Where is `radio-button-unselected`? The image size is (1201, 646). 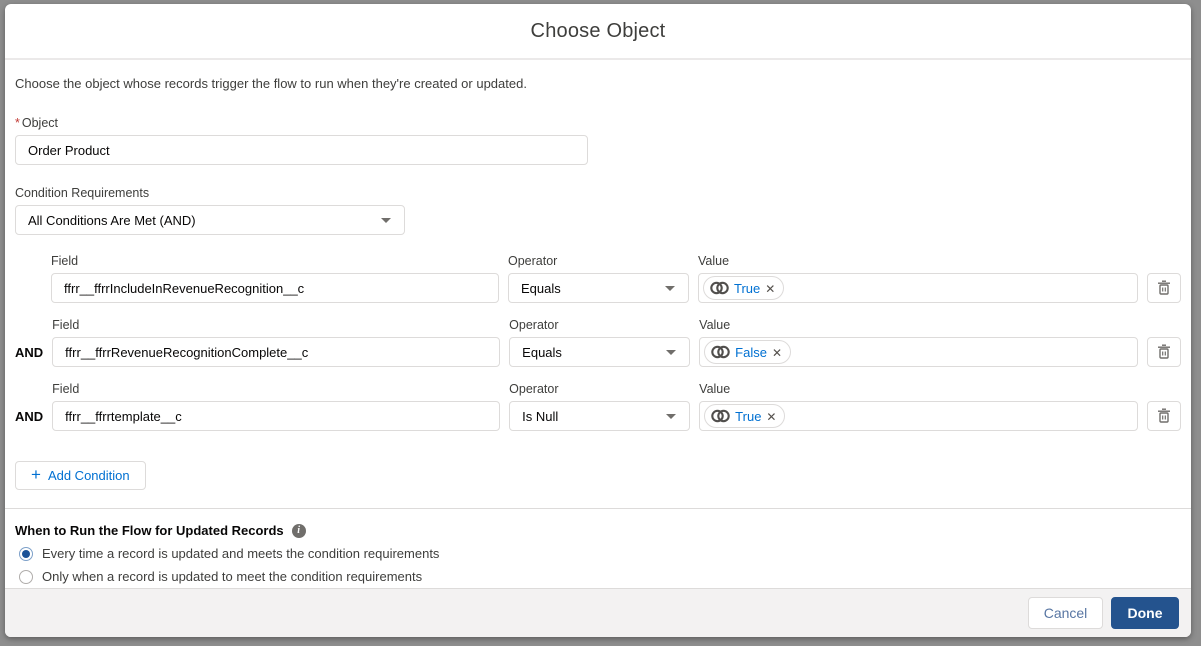
radio-button-unselected is located at coordinates (26, 576).